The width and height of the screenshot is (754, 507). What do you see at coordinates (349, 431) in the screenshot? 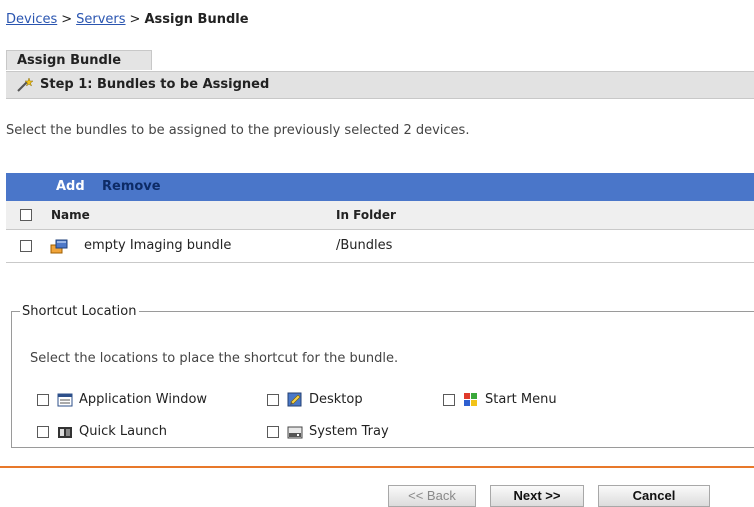
I see `system-tray-label: System Tray` at bounding box center [349, 431].